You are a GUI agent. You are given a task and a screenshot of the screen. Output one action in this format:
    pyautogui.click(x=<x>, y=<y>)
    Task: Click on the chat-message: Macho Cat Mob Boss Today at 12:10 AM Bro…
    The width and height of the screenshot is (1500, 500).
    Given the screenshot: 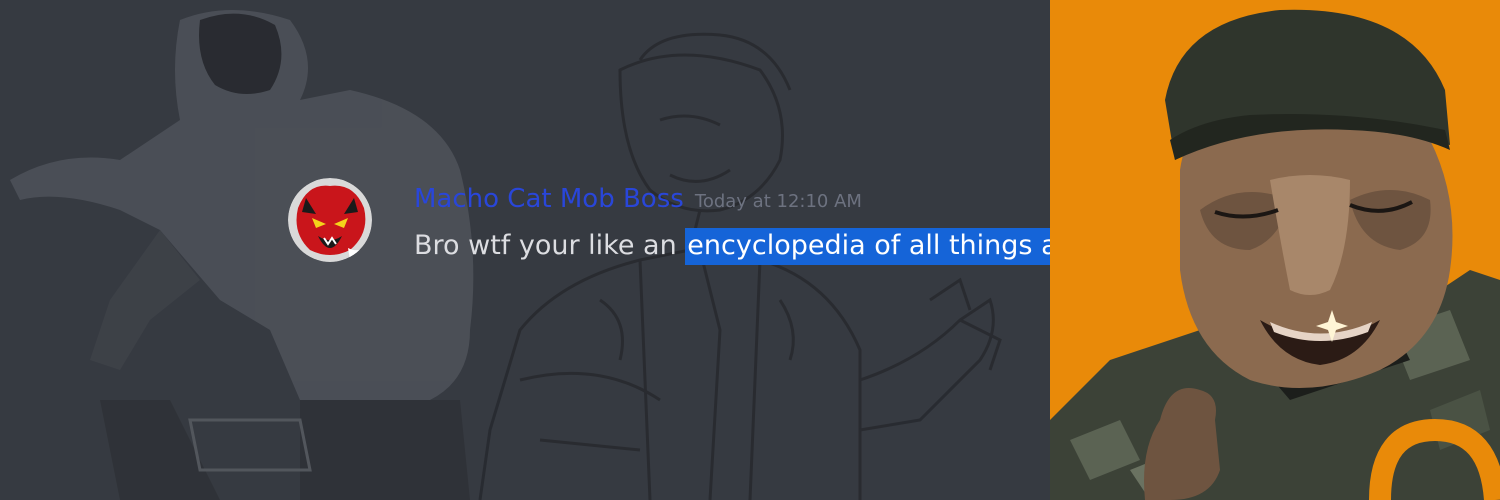 What is the action you would take?
    pyautogui.click(x=669, y=223)
    